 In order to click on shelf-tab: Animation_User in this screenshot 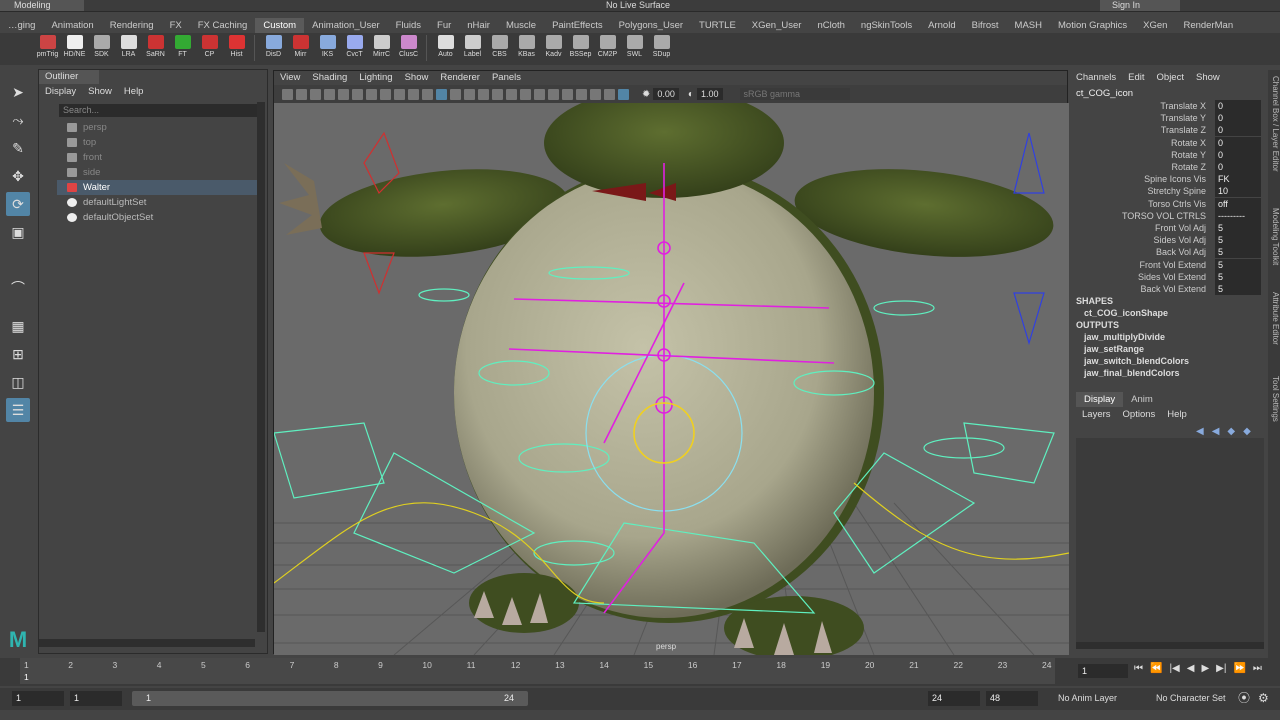, I will do `click(346, 25)`.